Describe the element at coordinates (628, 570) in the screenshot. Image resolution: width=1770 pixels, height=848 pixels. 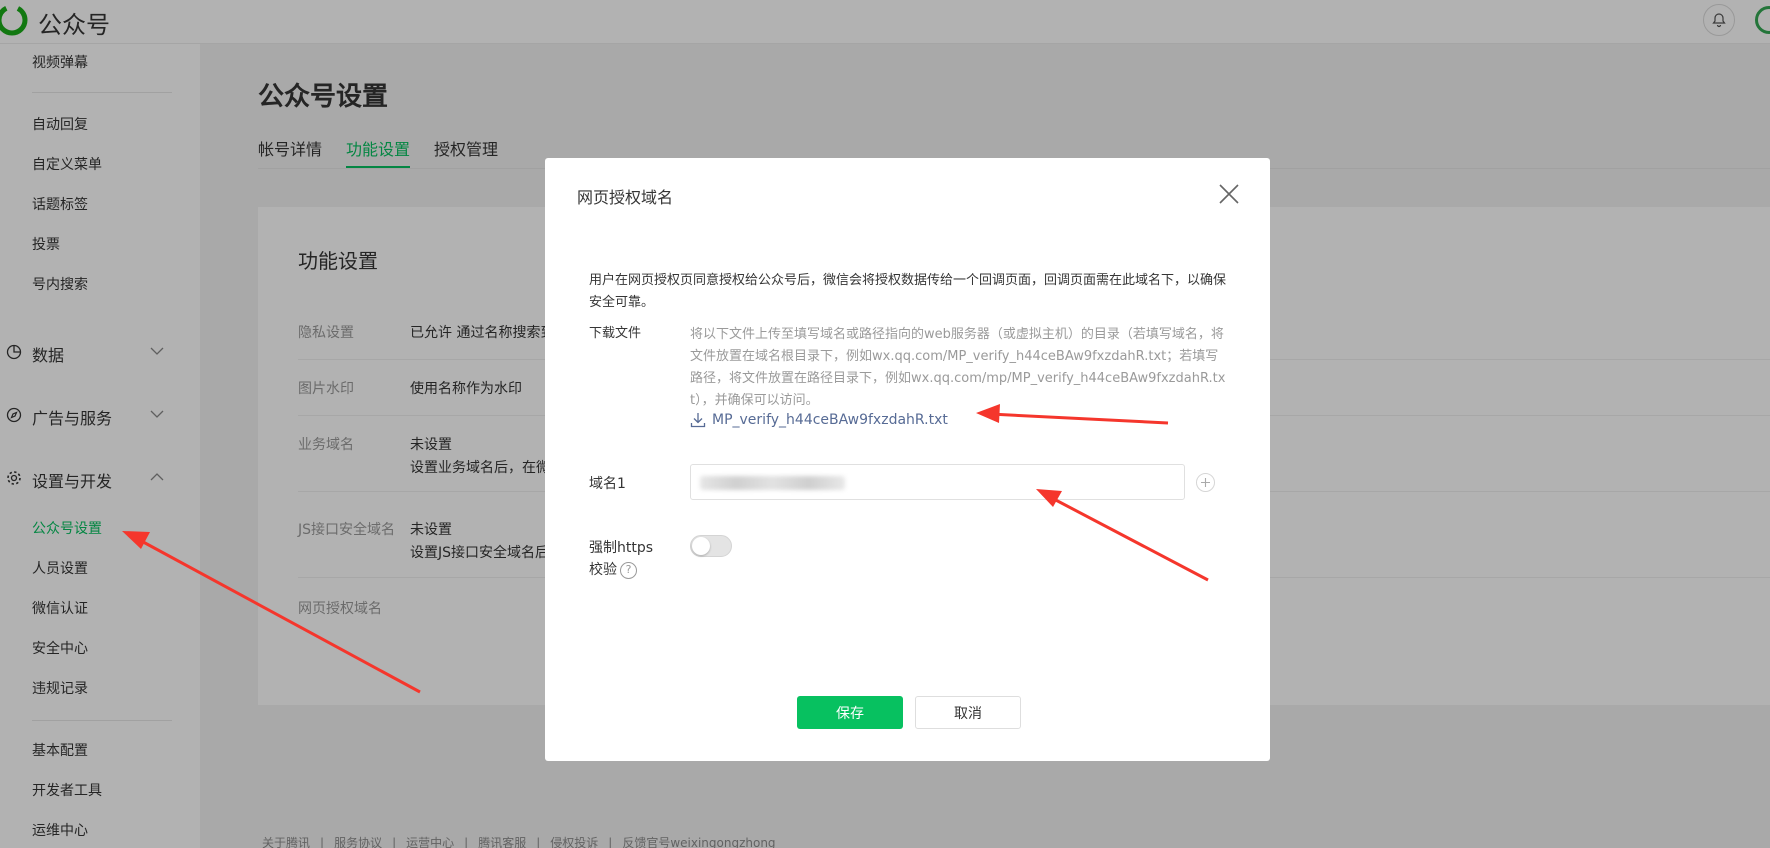
I see `help-icon: ?` at that location.